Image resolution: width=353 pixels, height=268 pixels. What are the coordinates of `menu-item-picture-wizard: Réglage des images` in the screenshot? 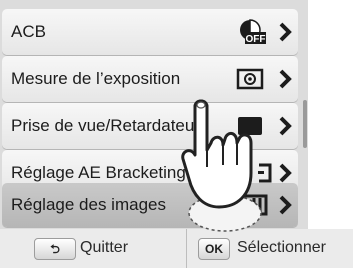 It's located at (150, 205).